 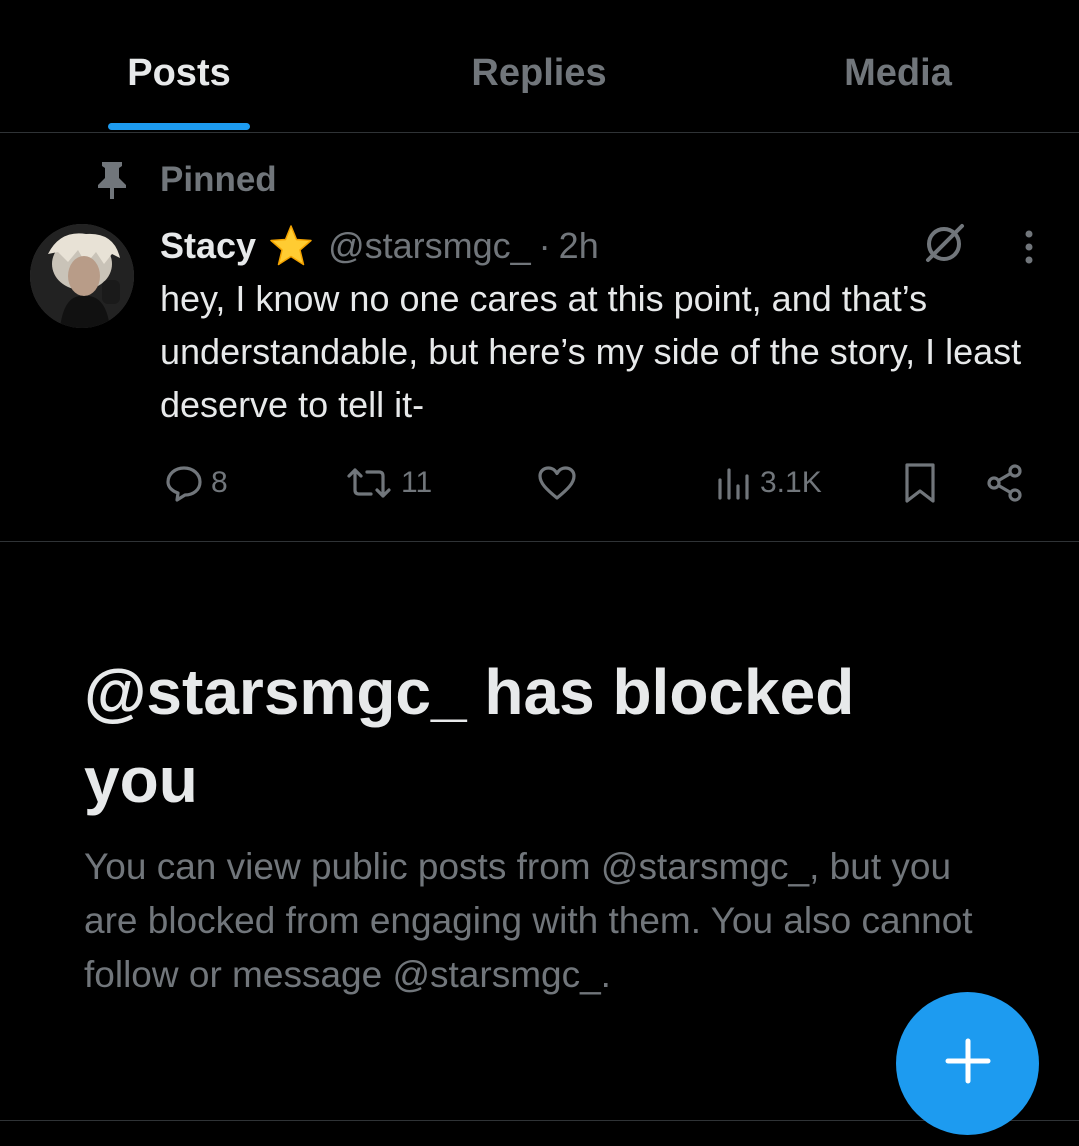 I want to click on bookmark-icon, so click(x=920, y=483).